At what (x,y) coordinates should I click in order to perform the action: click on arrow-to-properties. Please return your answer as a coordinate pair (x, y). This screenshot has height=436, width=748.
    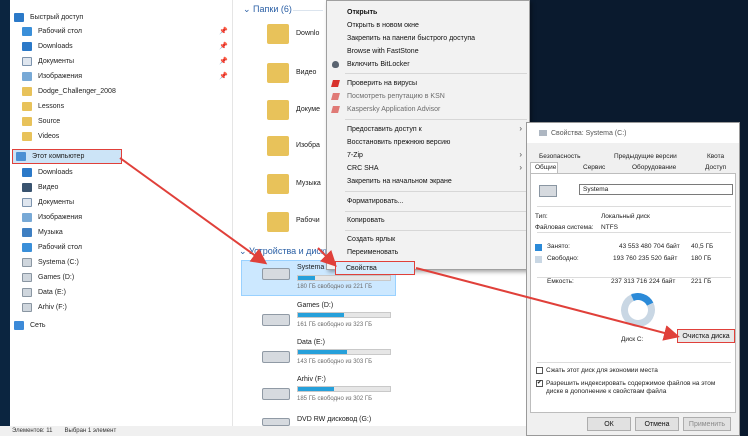
    Looking at the image, I should click on (327, 257).